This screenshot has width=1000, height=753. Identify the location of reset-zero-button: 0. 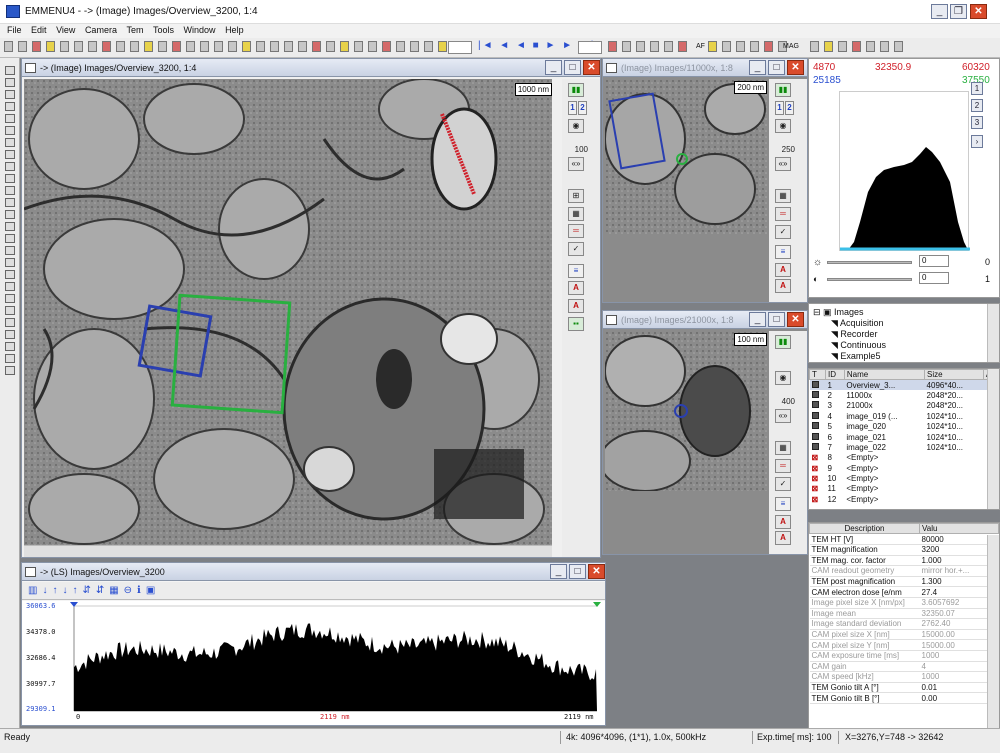
(987, 262).